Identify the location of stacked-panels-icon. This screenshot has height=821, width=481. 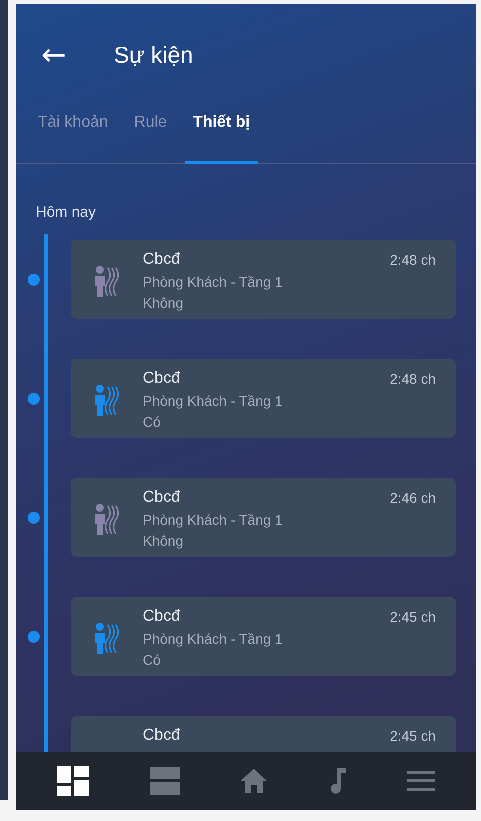
(165, 781).